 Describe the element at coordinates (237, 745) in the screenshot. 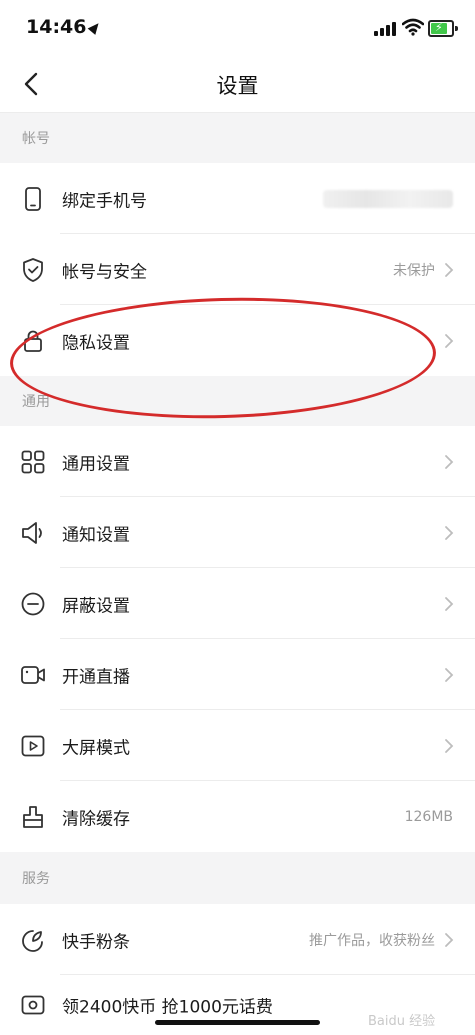

I see `settings-row-big-screen: 大屏模式` at that location.